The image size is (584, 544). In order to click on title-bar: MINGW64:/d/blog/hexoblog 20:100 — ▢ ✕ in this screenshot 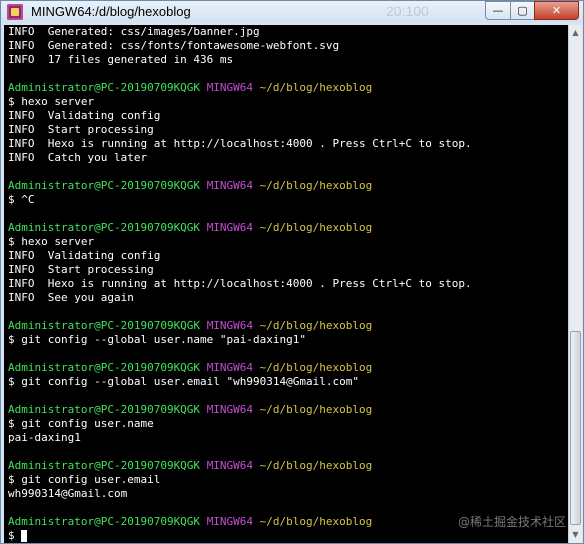, I will do `click(292, 12)`.